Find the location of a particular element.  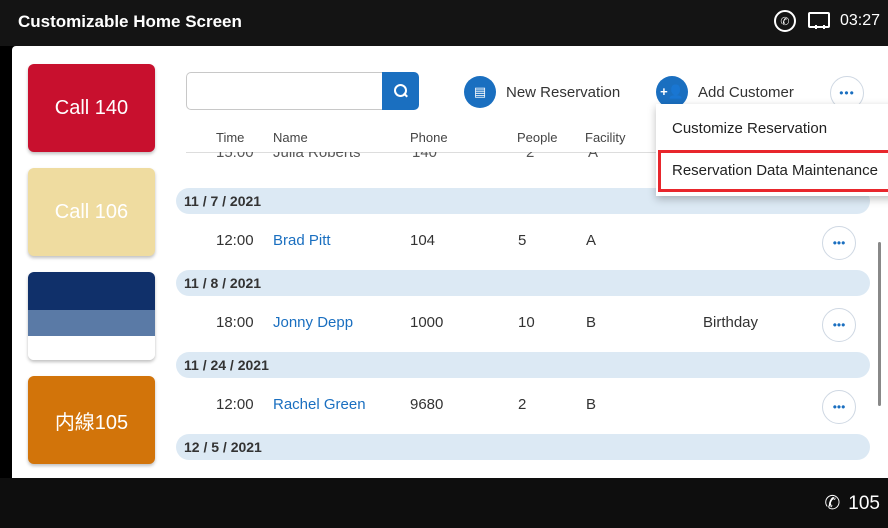

cell-phone: 1000 is located at coordinates (427, 322).